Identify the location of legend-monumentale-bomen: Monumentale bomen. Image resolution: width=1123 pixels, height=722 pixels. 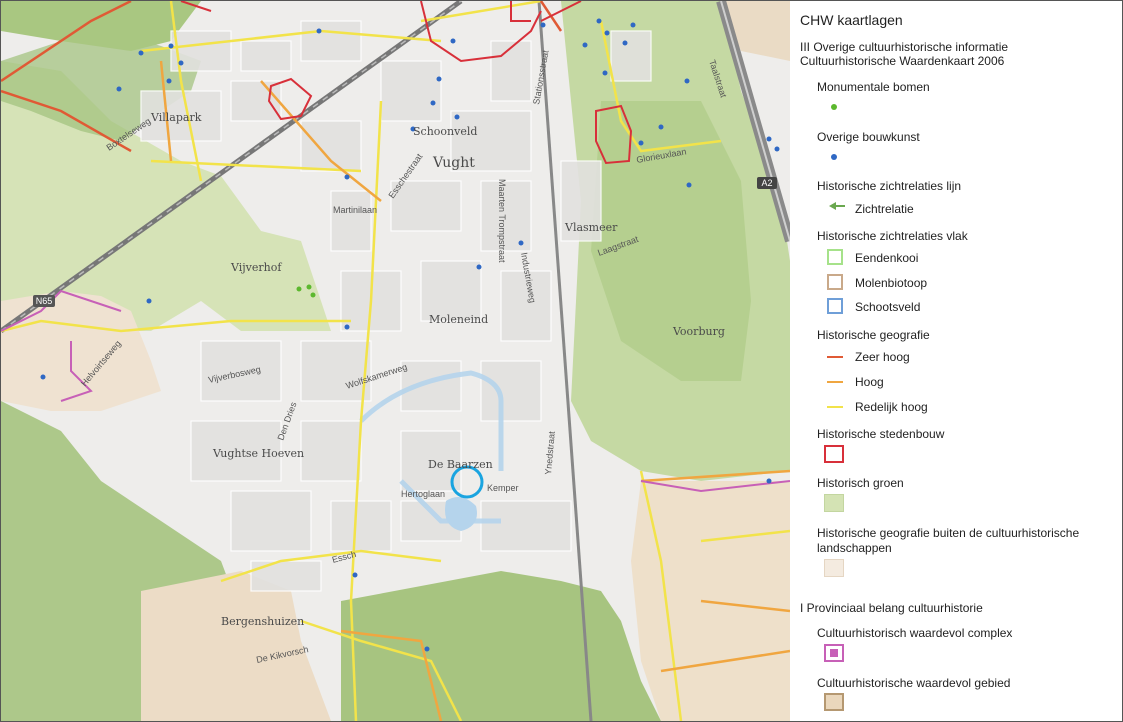
(873, 87).